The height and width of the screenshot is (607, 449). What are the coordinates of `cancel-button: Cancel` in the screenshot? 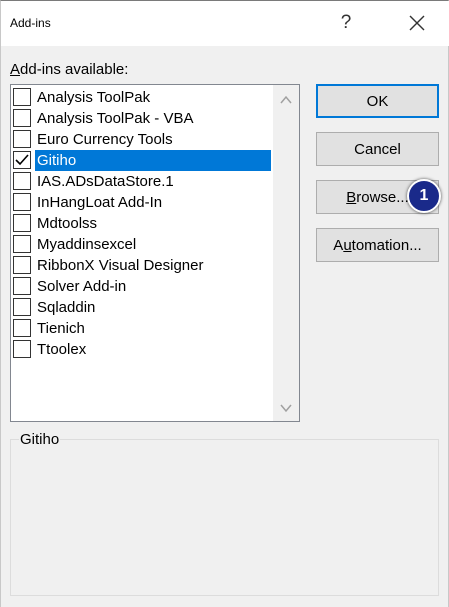 It's located at (377, 149).